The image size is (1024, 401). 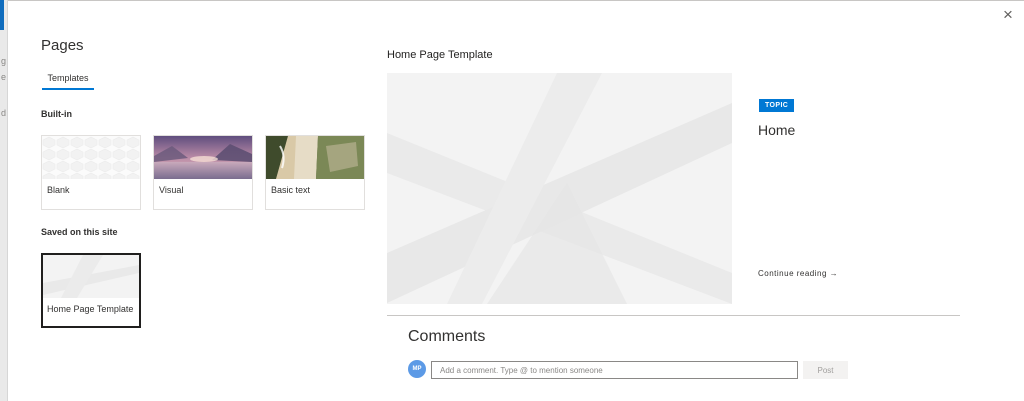 I want to click on continue-reading-label: Continue reading, so click(x=792, y=273).